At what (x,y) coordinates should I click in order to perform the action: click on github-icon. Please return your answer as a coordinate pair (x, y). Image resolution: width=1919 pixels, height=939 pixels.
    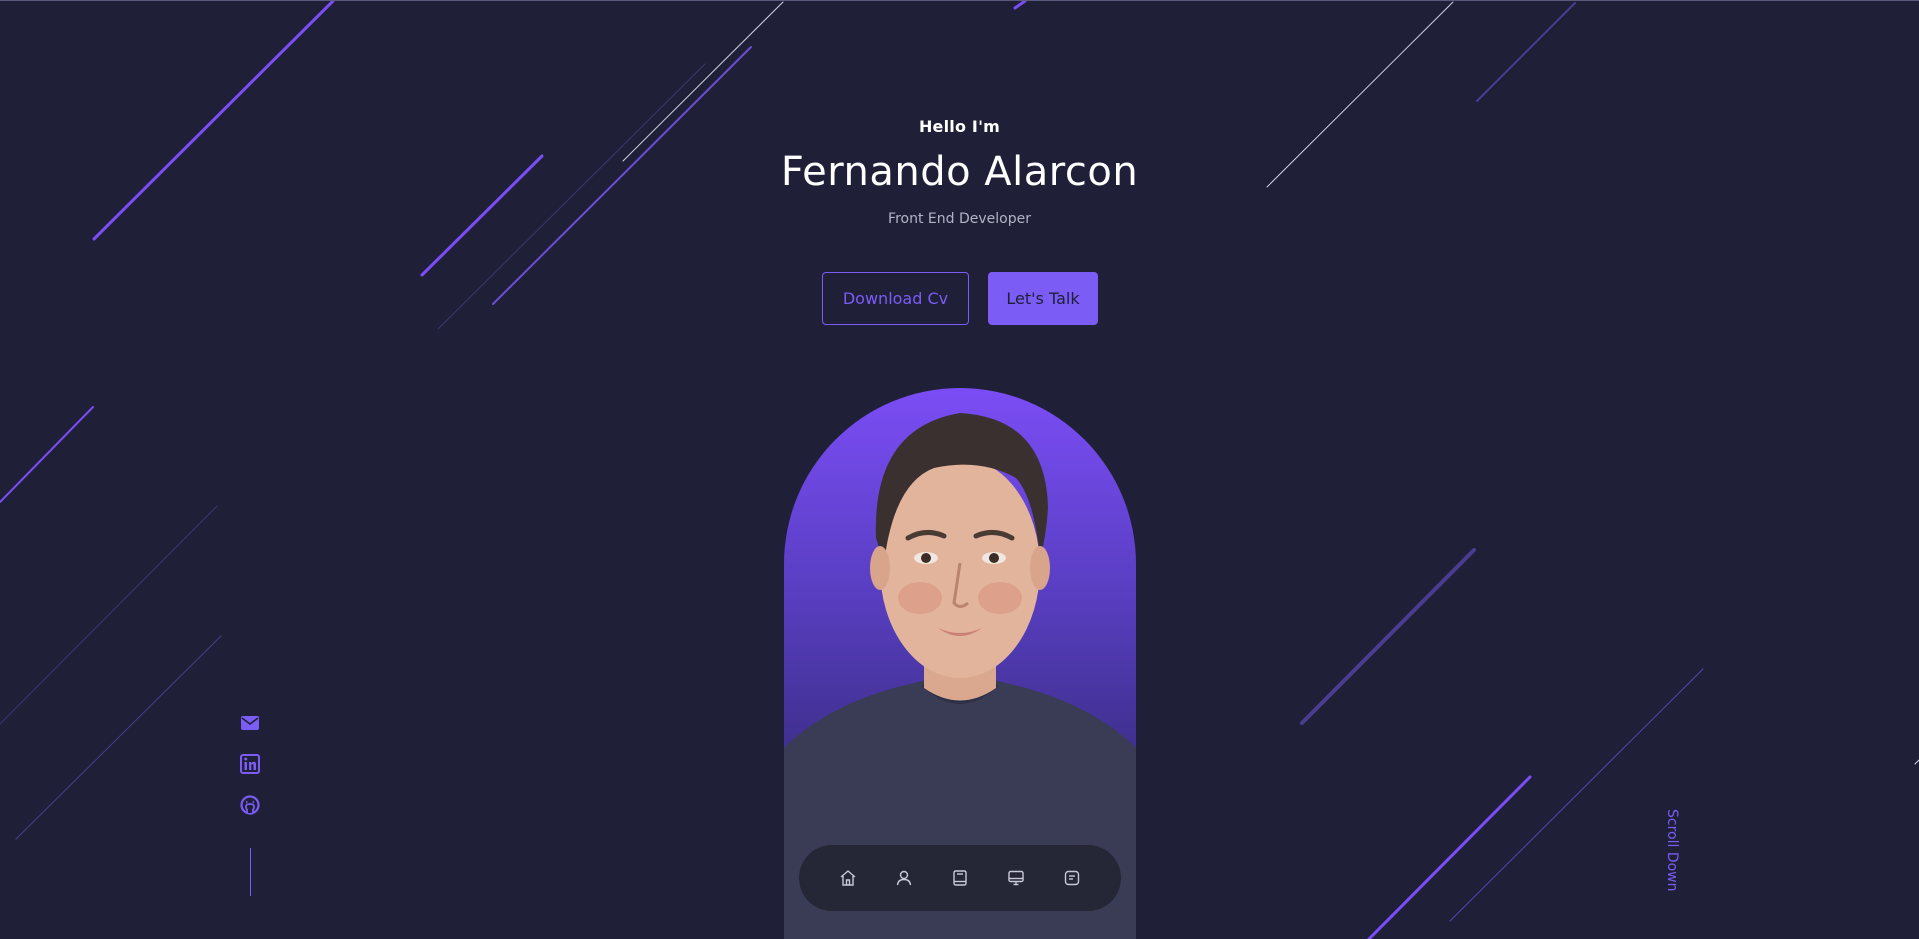
    Looking at the image, I should click on (250, 805).